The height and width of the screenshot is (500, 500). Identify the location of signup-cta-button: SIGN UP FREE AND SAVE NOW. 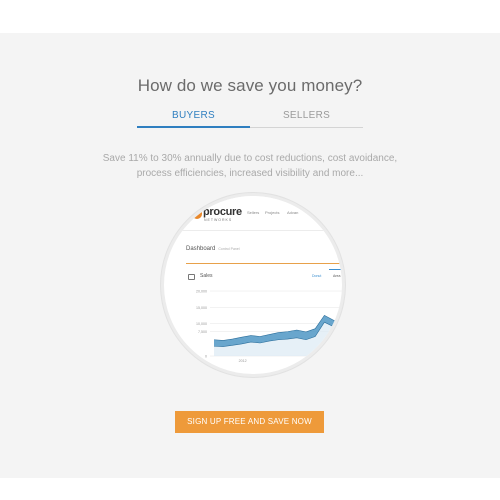
(249, 422).